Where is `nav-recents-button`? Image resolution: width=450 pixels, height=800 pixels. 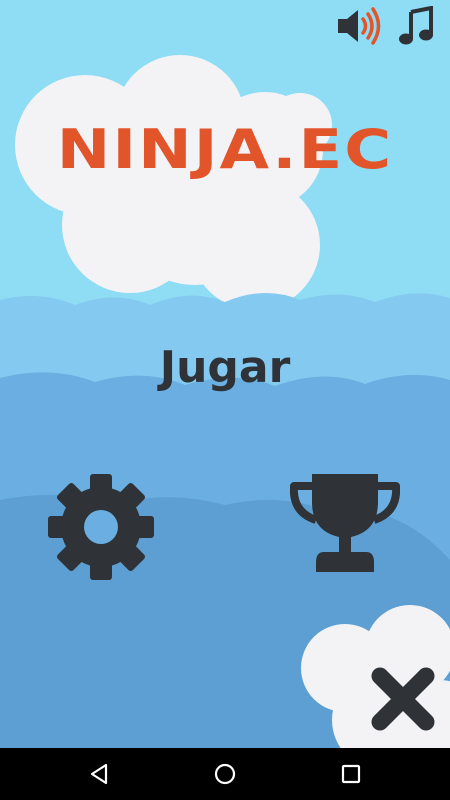 nav-recents-button is located at coordinates (351, 774).